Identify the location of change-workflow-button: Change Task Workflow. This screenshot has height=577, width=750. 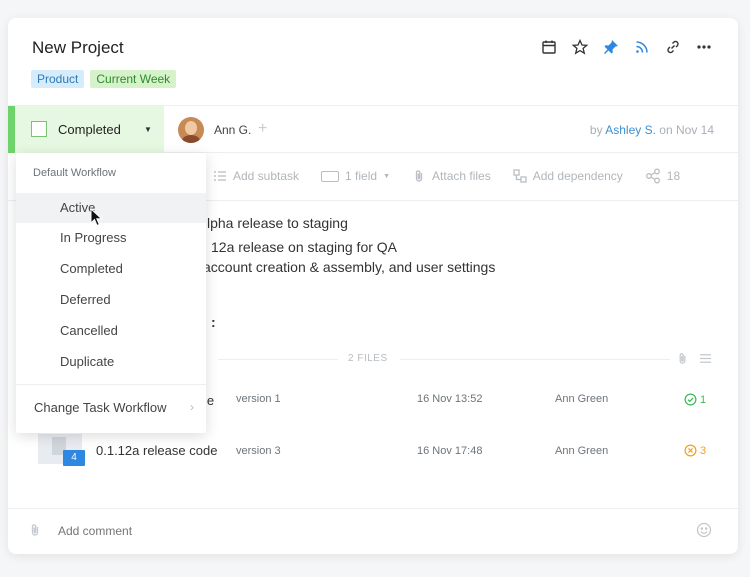
(100, 407).